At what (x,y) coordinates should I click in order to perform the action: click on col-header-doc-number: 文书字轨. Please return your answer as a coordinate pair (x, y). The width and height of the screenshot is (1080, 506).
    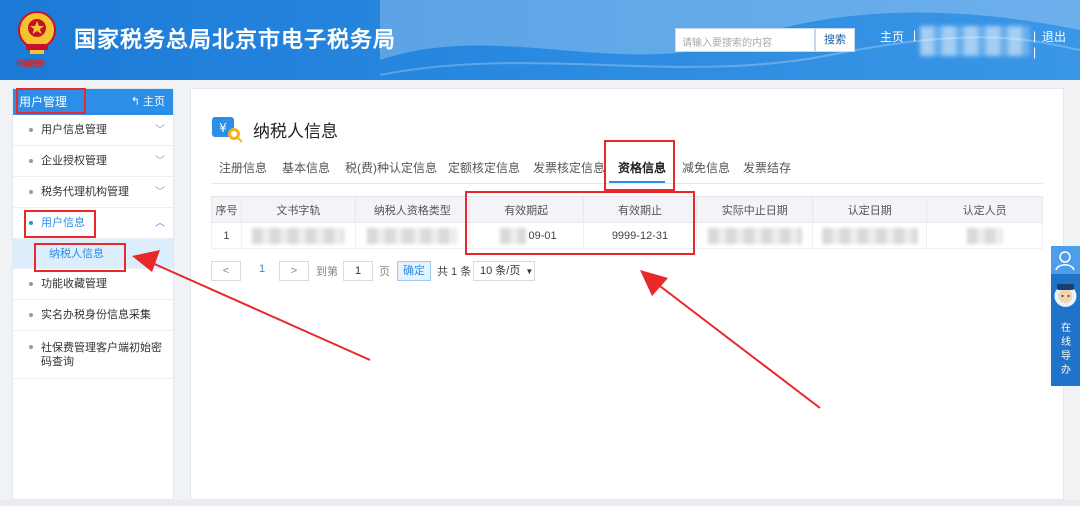
    Looking at the image, I should click on (298, 209).